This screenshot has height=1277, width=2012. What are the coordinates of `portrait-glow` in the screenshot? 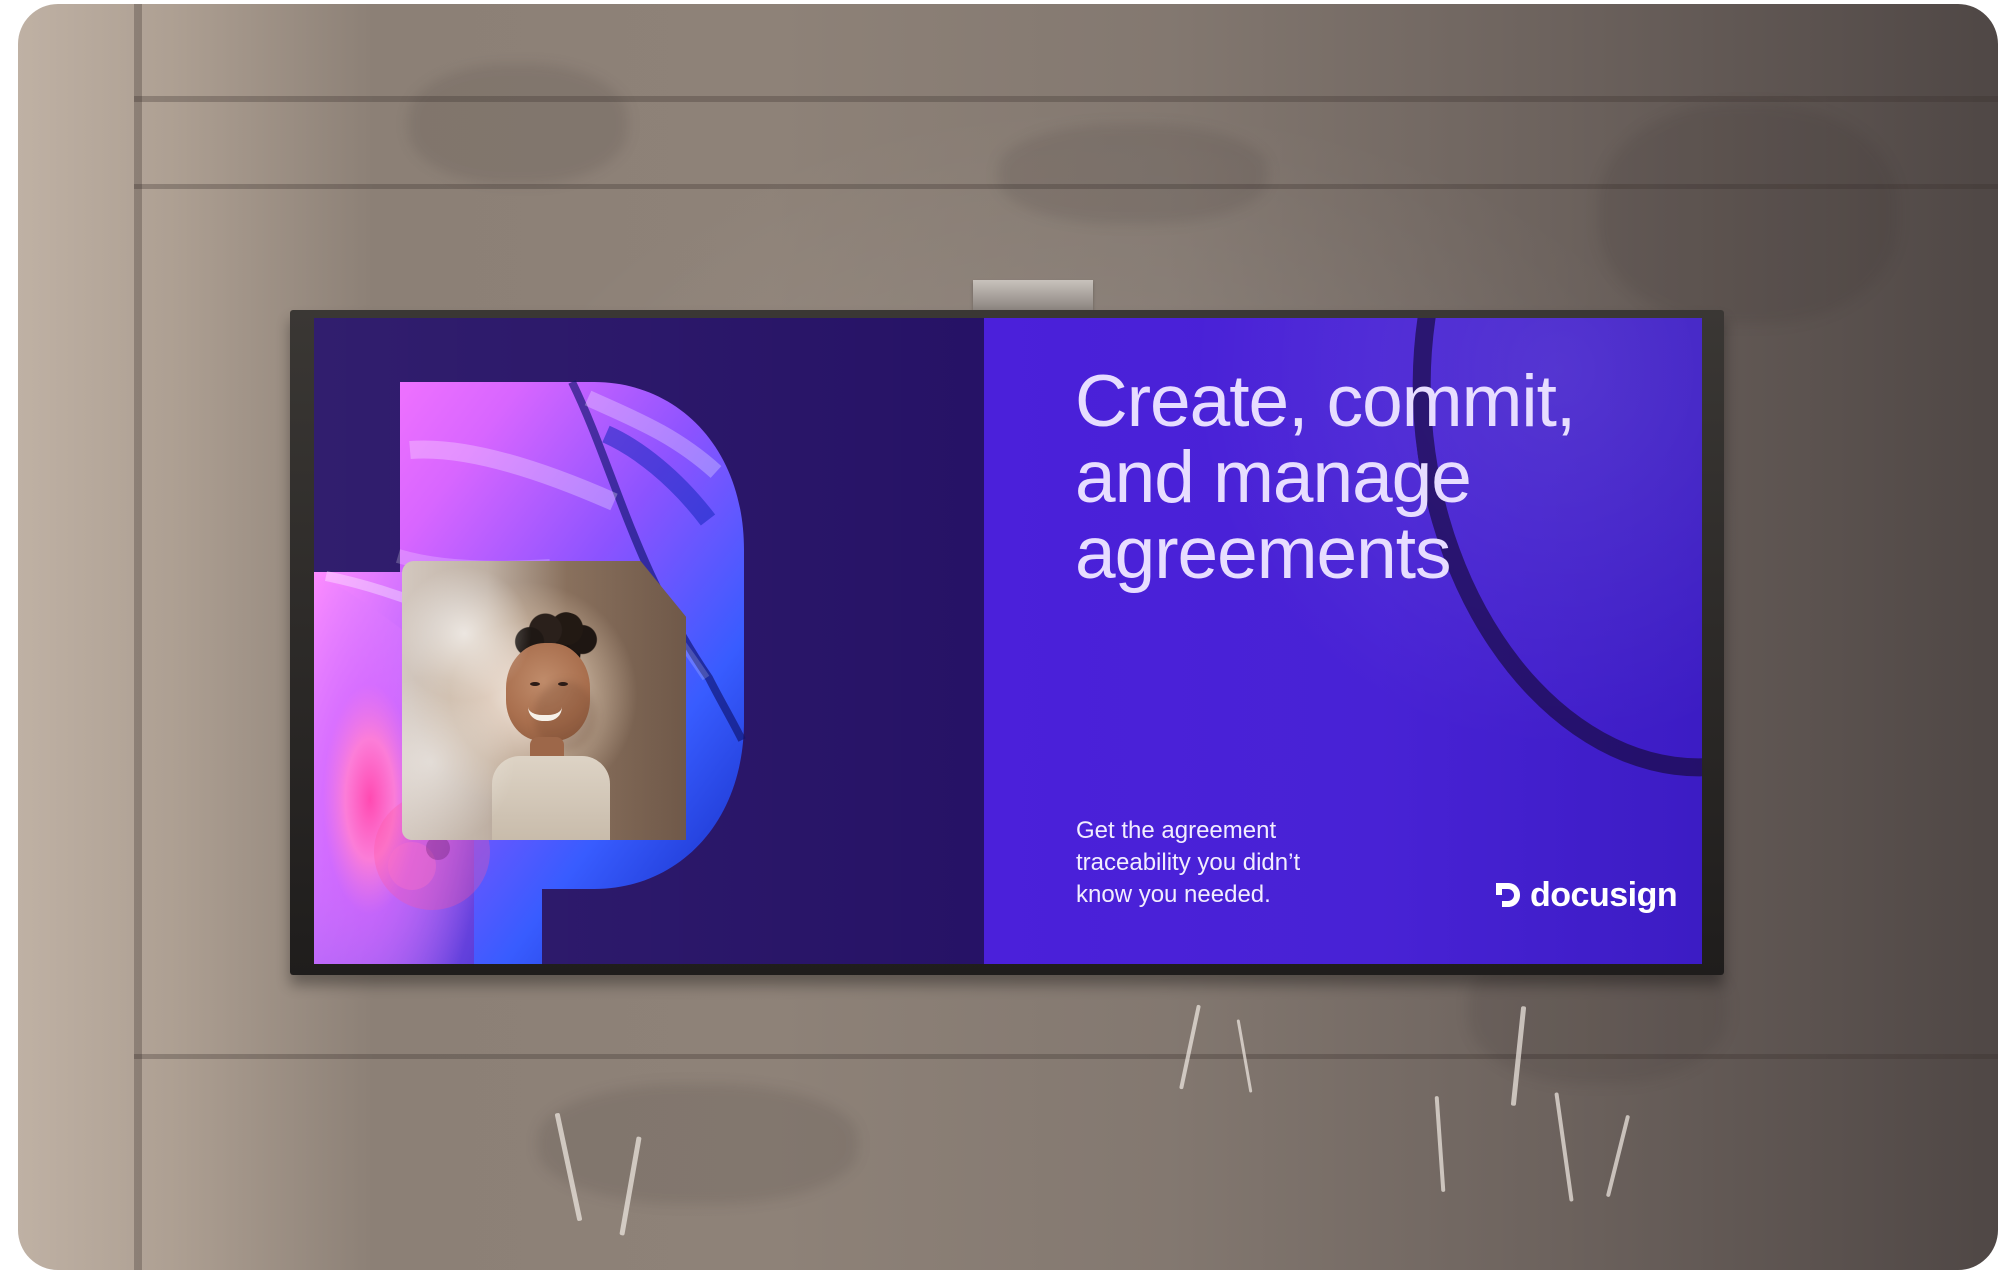 It's located at (544, 700).